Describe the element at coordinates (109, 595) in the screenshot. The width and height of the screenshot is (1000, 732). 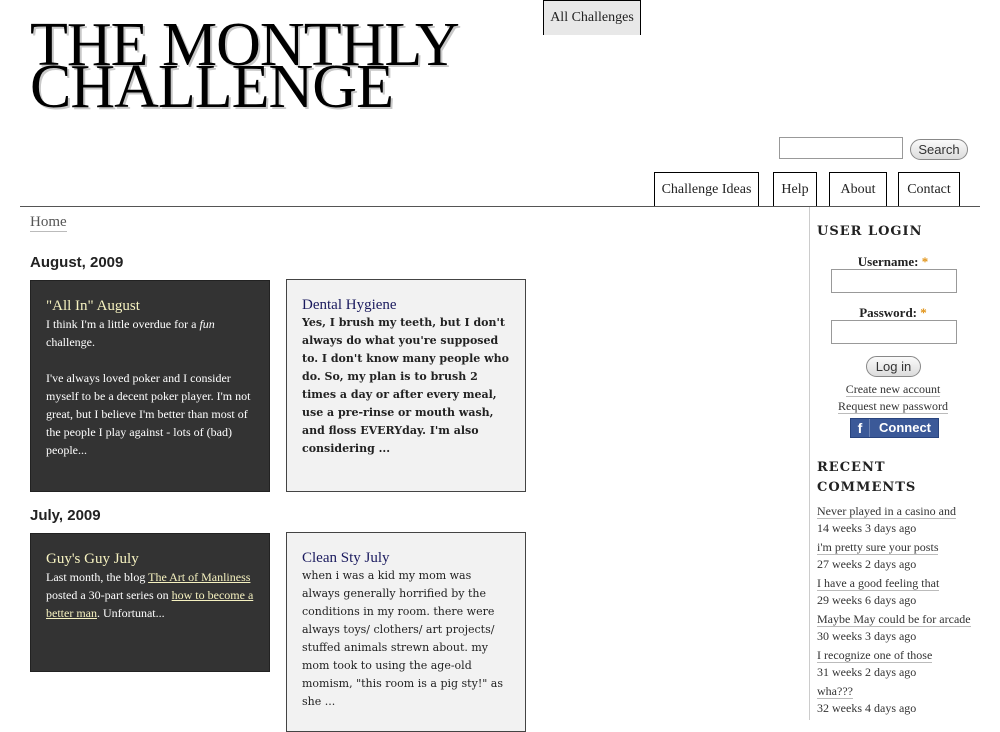
I see `post-teaser-text: posted a 30-part series on` at that location.